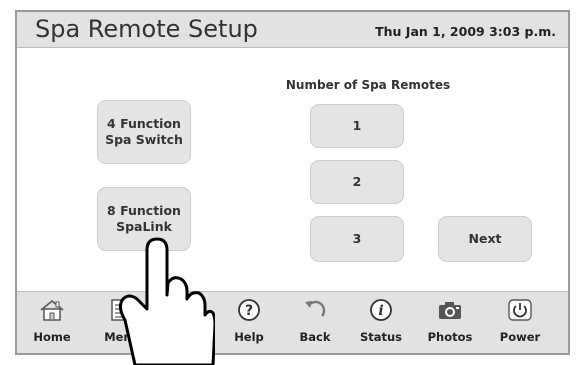 The height and width of the screenshot is (365, 585). I want to click on next-button: Next, so click(485, 239).